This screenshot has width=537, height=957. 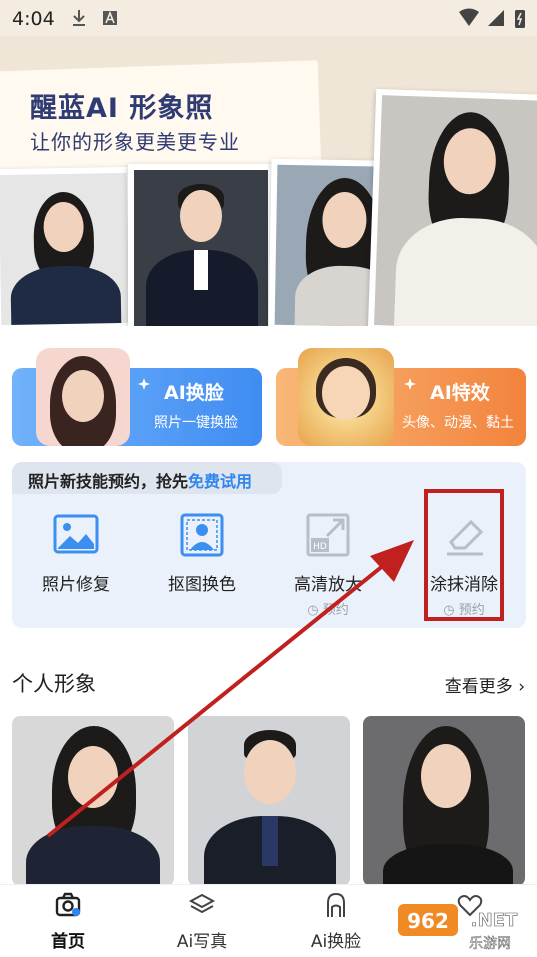 I want to click on signal-icon, so click(x=496, y=18).